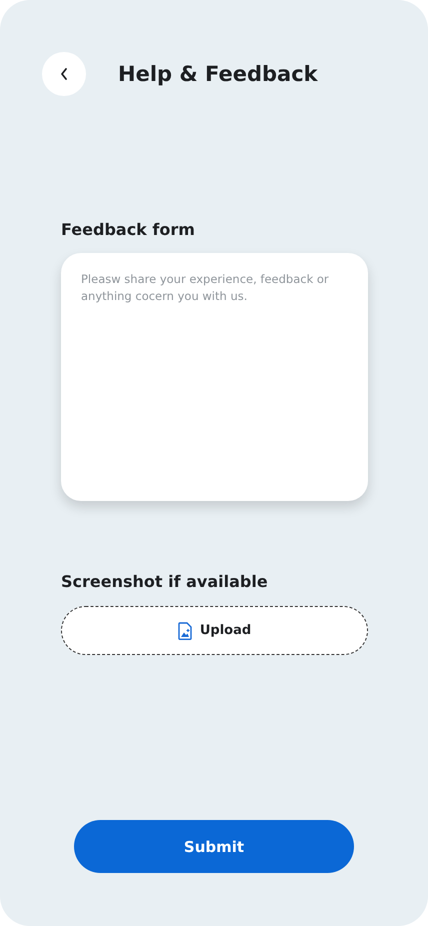 The height and width of the screenshot is (926, 428). I want to click on page-title: Help & Feedback, so click(218, 74).